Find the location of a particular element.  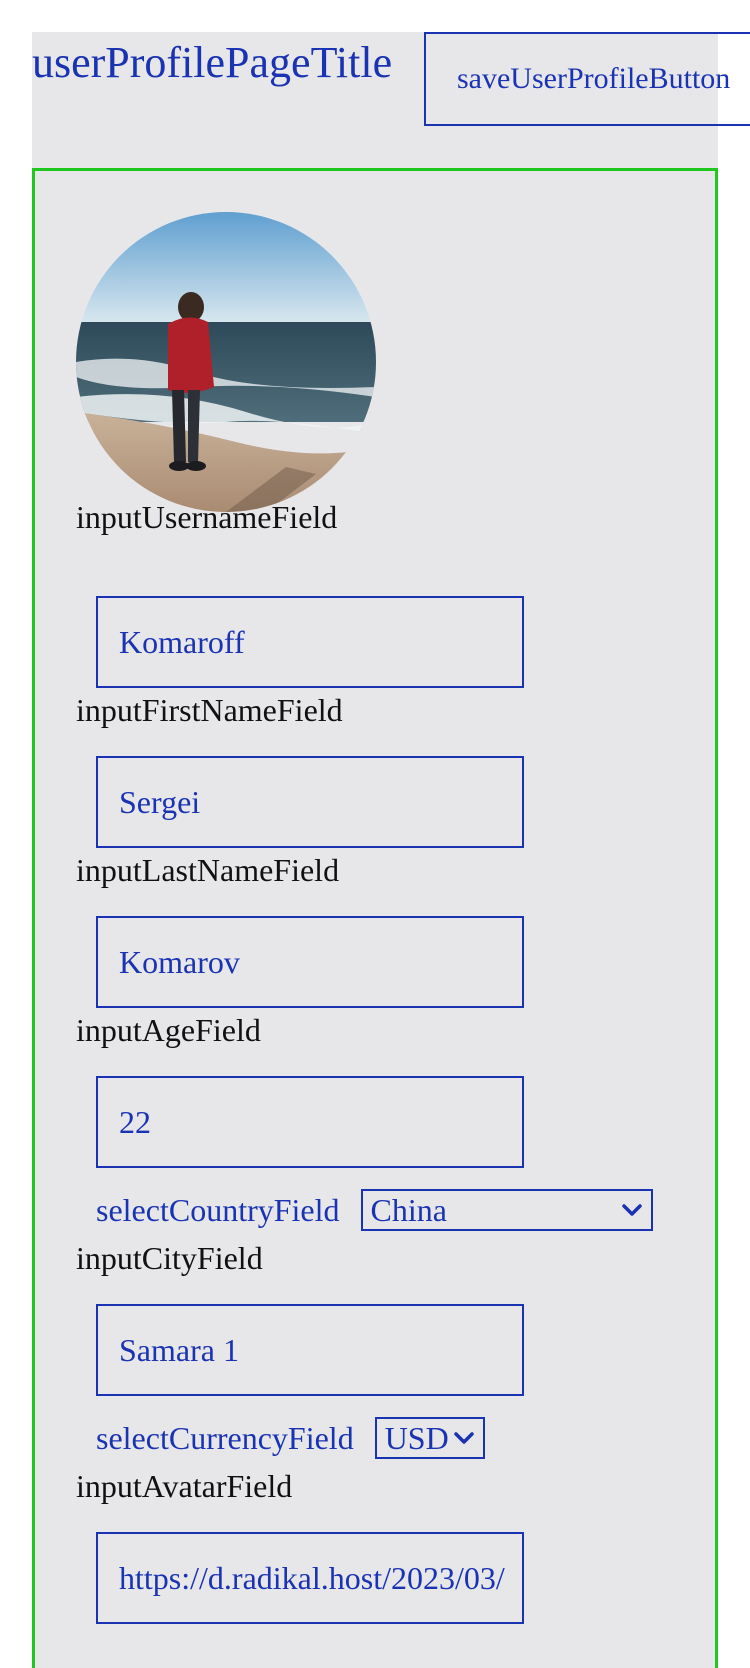

save-profile-button: saveUserProfileButton is located at coordinates (587, 79).